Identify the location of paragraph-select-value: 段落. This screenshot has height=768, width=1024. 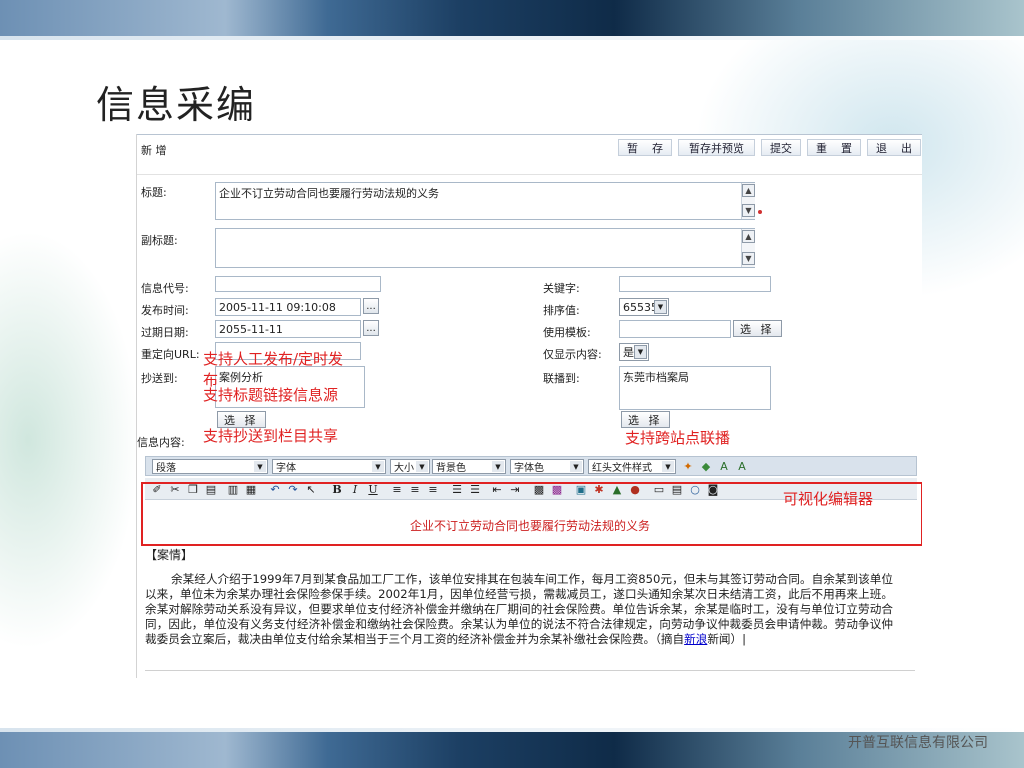
(166, 468).